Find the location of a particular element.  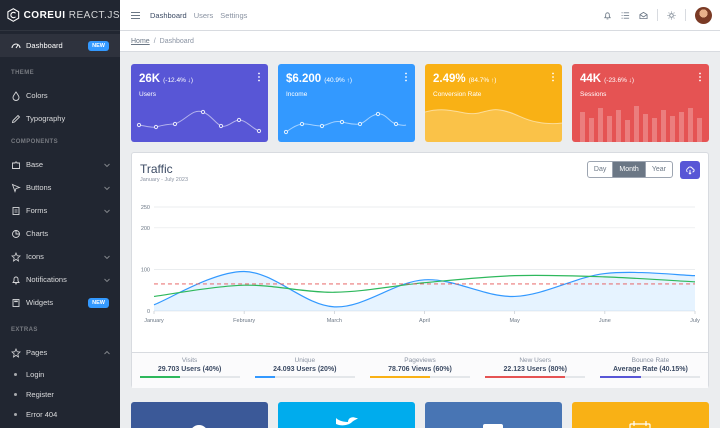

widget-change: (84.7% ↑) is located at coordinates (482, 80).